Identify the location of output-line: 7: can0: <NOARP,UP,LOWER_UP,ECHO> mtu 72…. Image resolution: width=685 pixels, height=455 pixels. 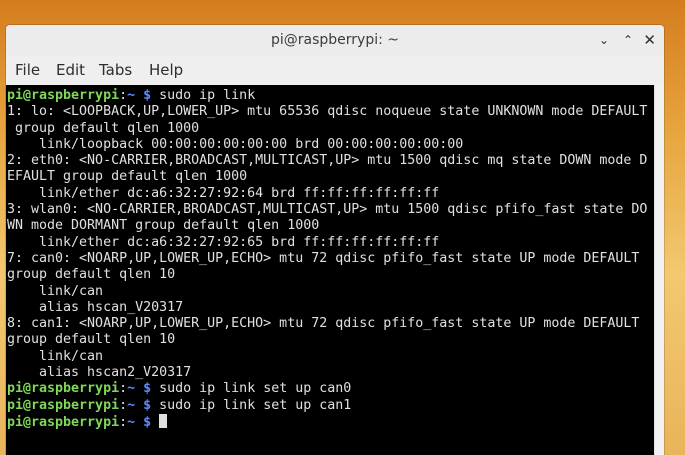
(323, 258).